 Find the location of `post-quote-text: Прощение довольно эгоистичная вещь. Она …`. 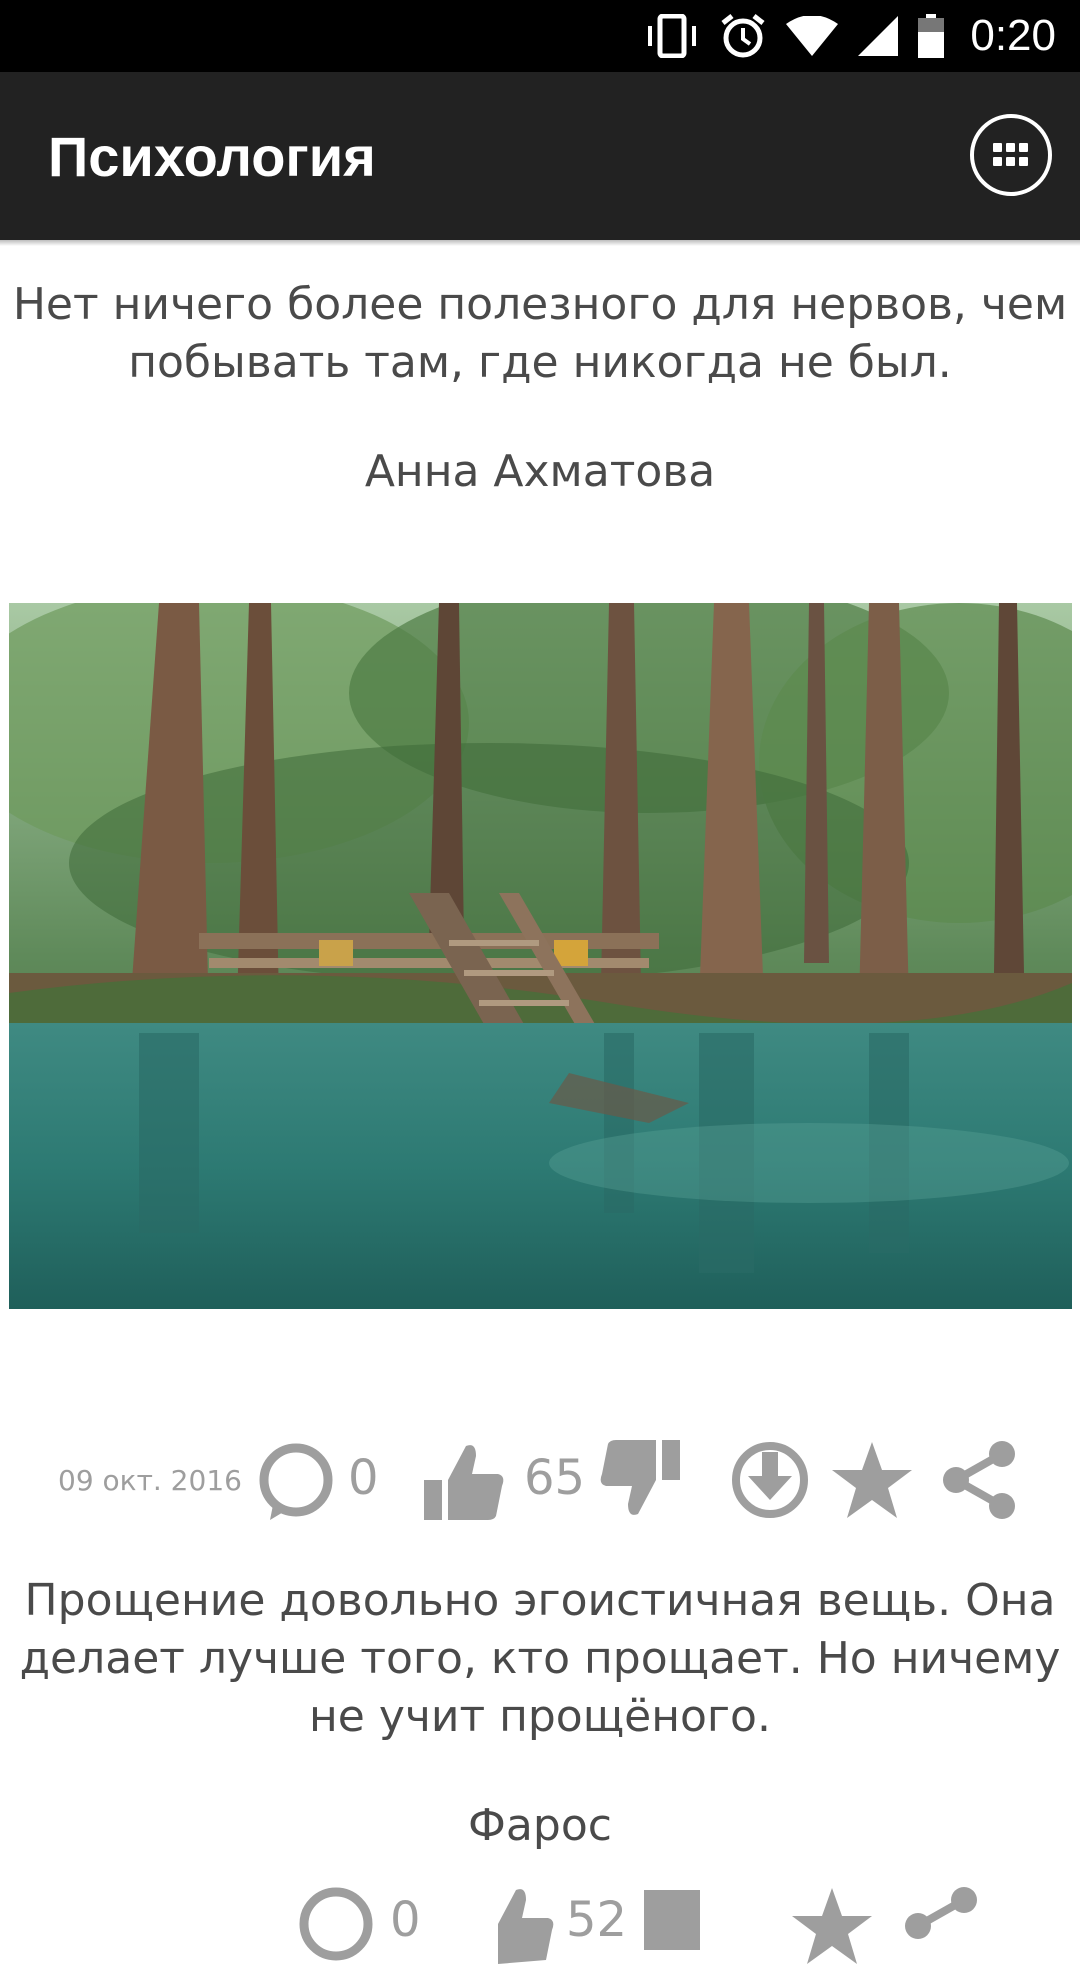

post-quote-text: Прощение довольно эгоистичная вещь. Она … is located at coordinates (540, 1658).